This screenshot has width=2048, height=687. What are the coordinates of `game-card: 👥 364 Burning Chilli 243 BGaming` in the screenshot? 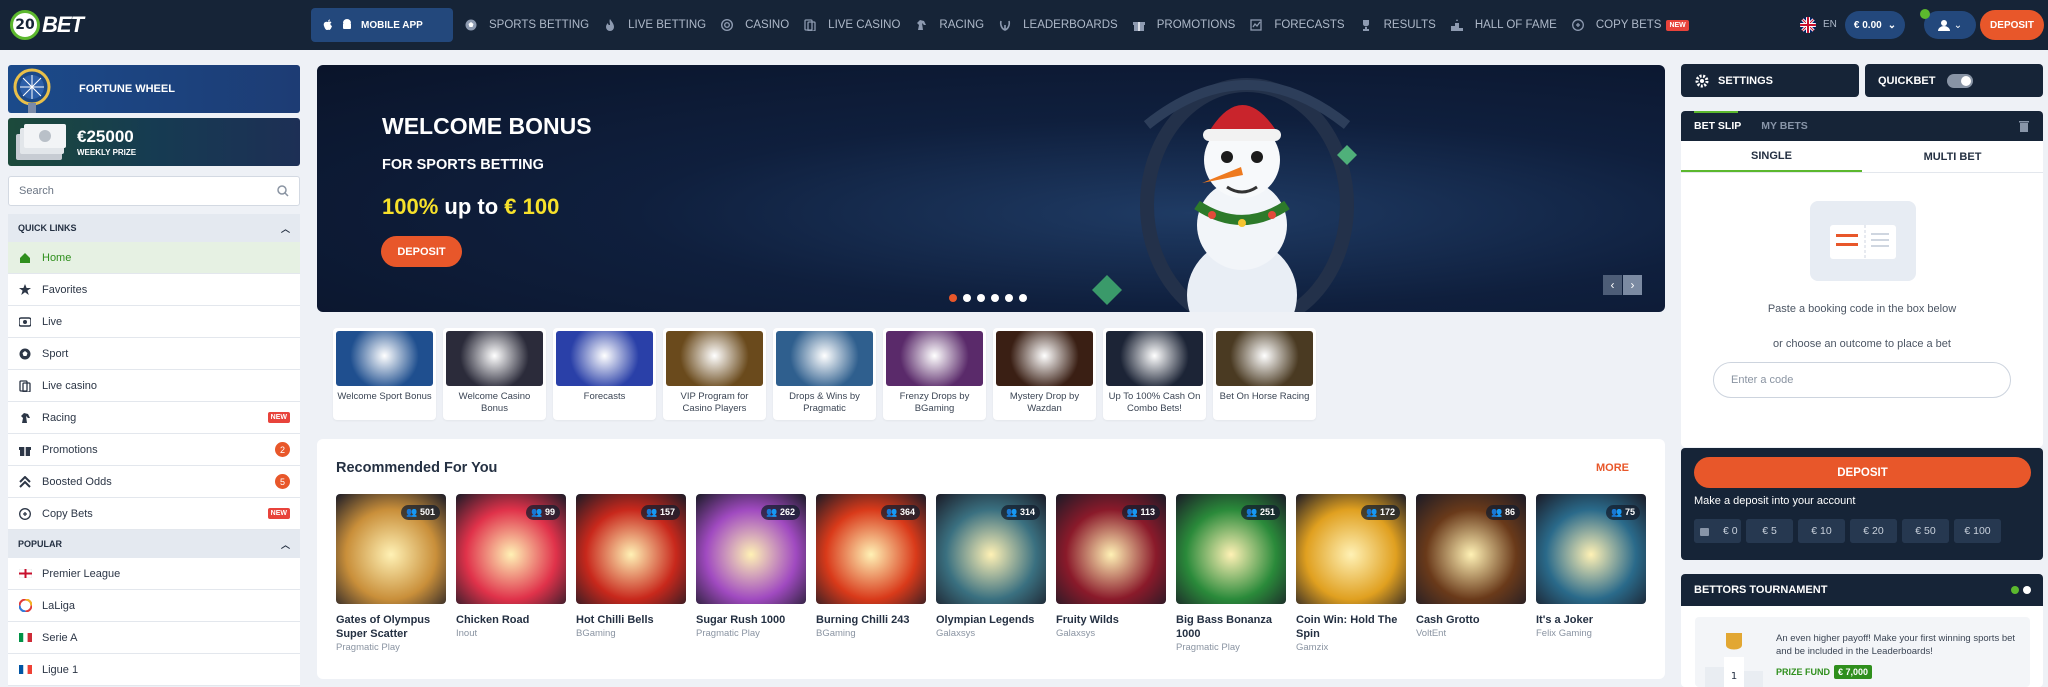 It's located at (871, 573).